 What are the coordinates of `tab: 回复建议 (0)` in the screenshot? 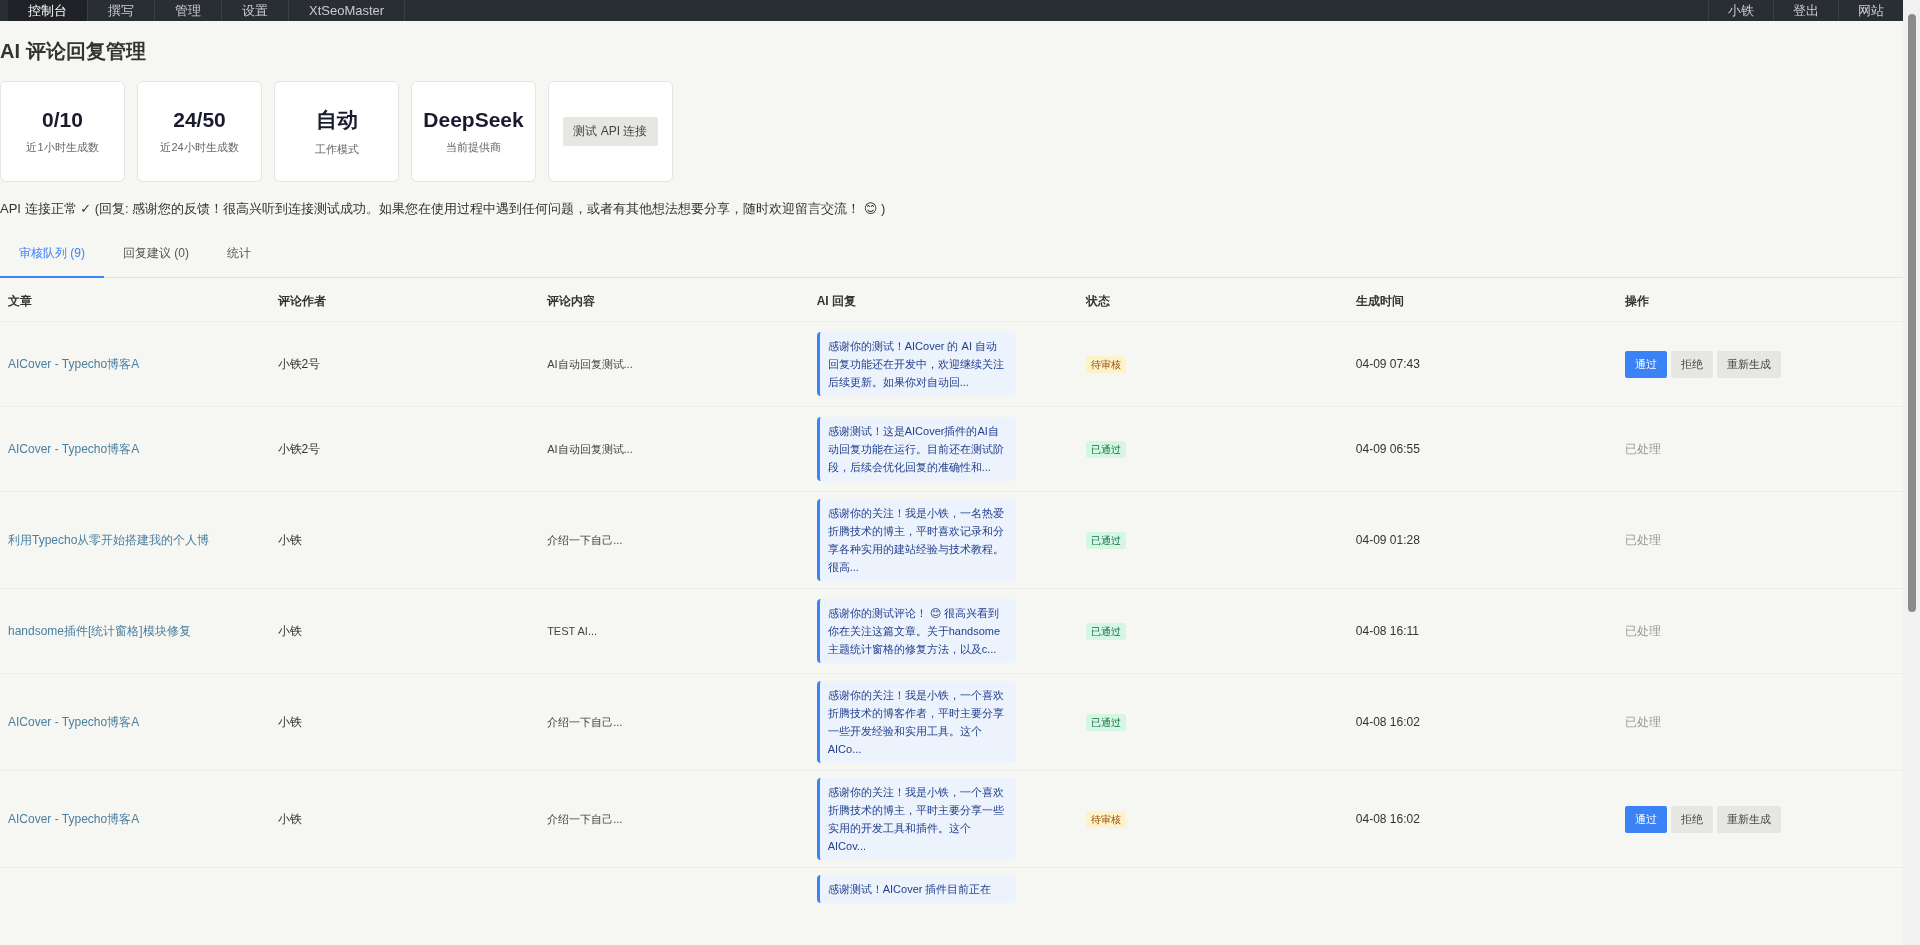 It's located at (156, 255).